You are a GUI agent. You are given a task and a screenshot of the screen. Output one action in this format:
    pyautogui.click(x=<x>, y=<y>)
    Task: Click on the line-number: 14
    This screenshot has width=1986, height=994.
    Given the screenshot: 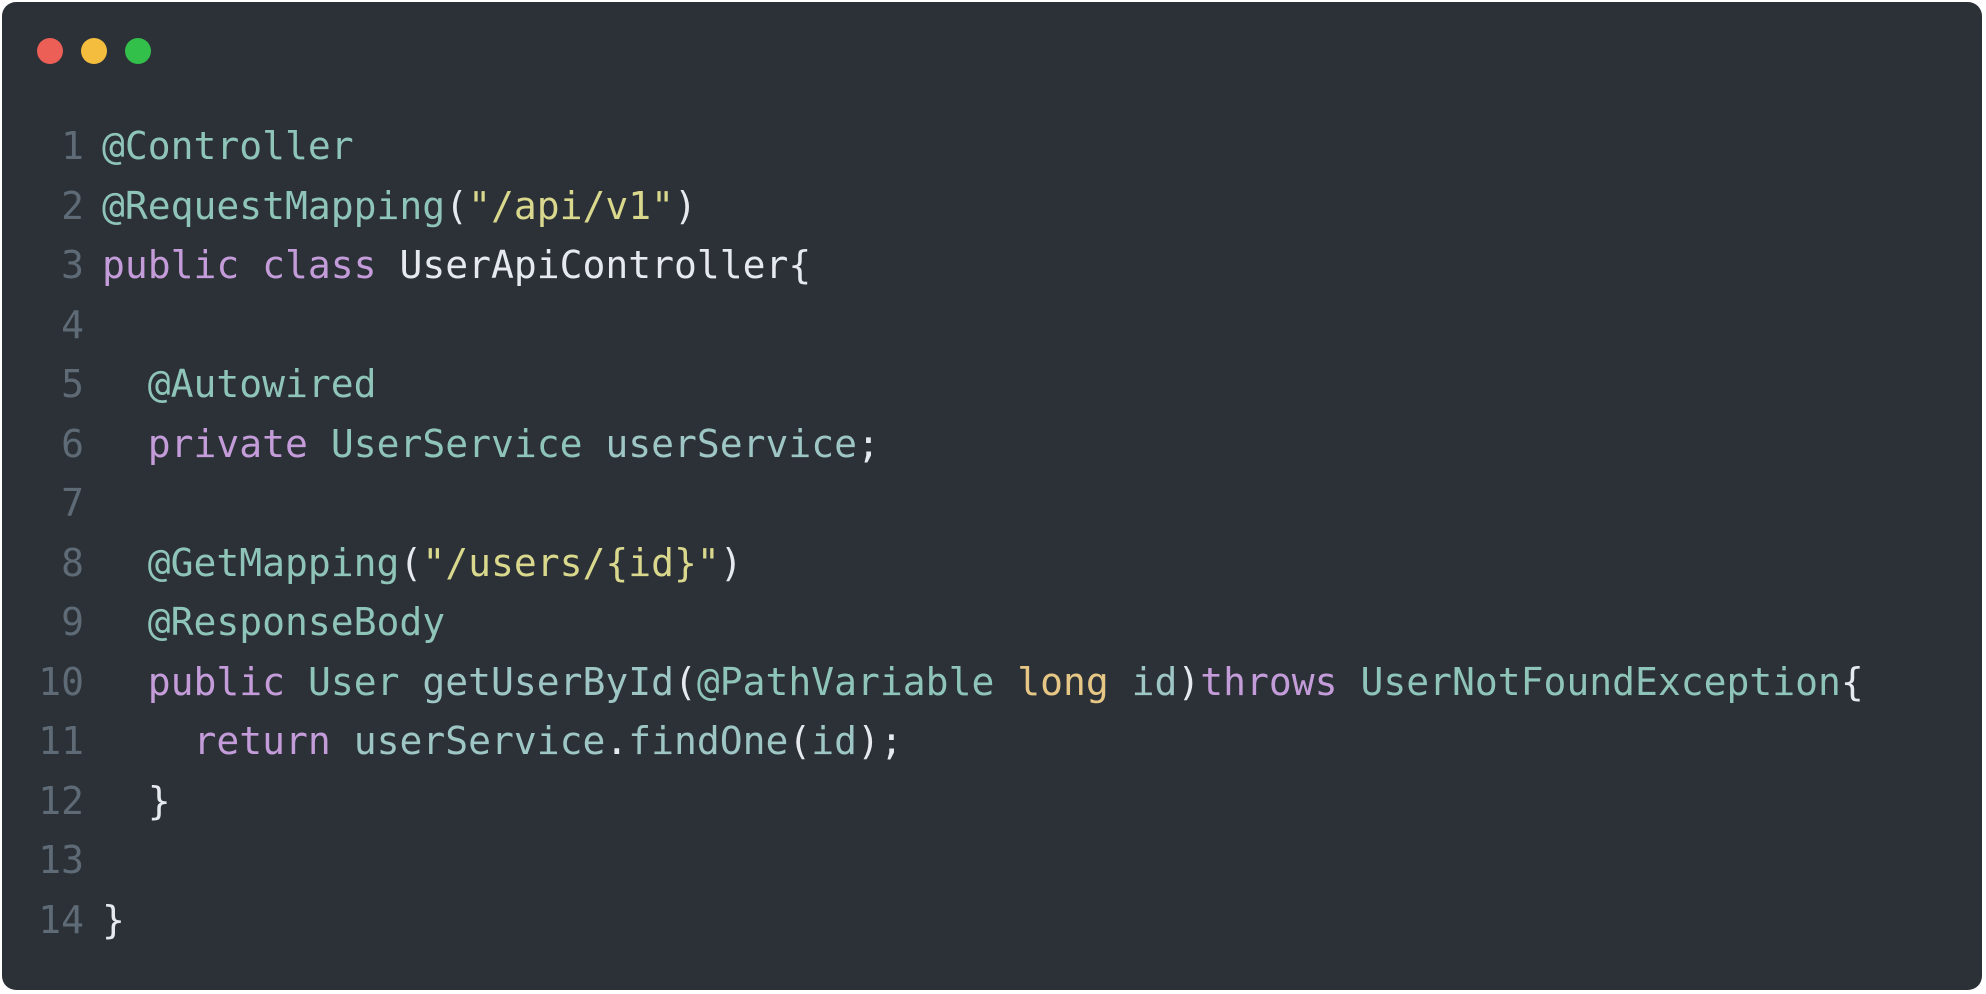 What is the action you would take?
    pyautogui.click(x=61, y=919)
    